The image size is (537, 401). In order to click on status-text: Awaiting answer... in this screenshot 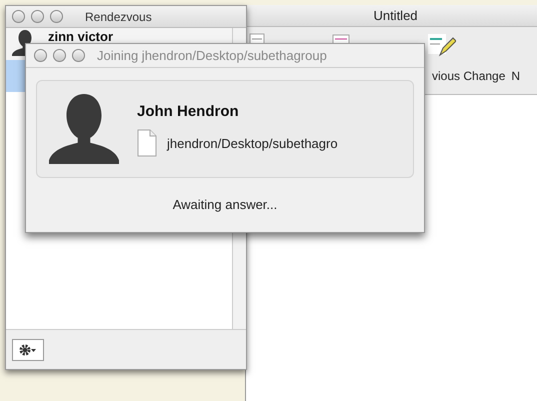, I will do `click(225, 205)`.